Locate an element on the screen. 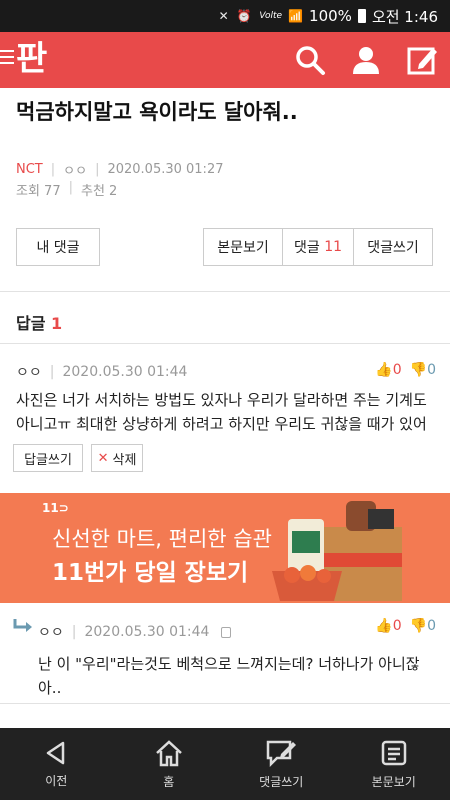 This screenshot has width=450, height=800. reply-meta: ㅇㅇ | 2020.05.30 01:44 is located at coordinates (135, 632).